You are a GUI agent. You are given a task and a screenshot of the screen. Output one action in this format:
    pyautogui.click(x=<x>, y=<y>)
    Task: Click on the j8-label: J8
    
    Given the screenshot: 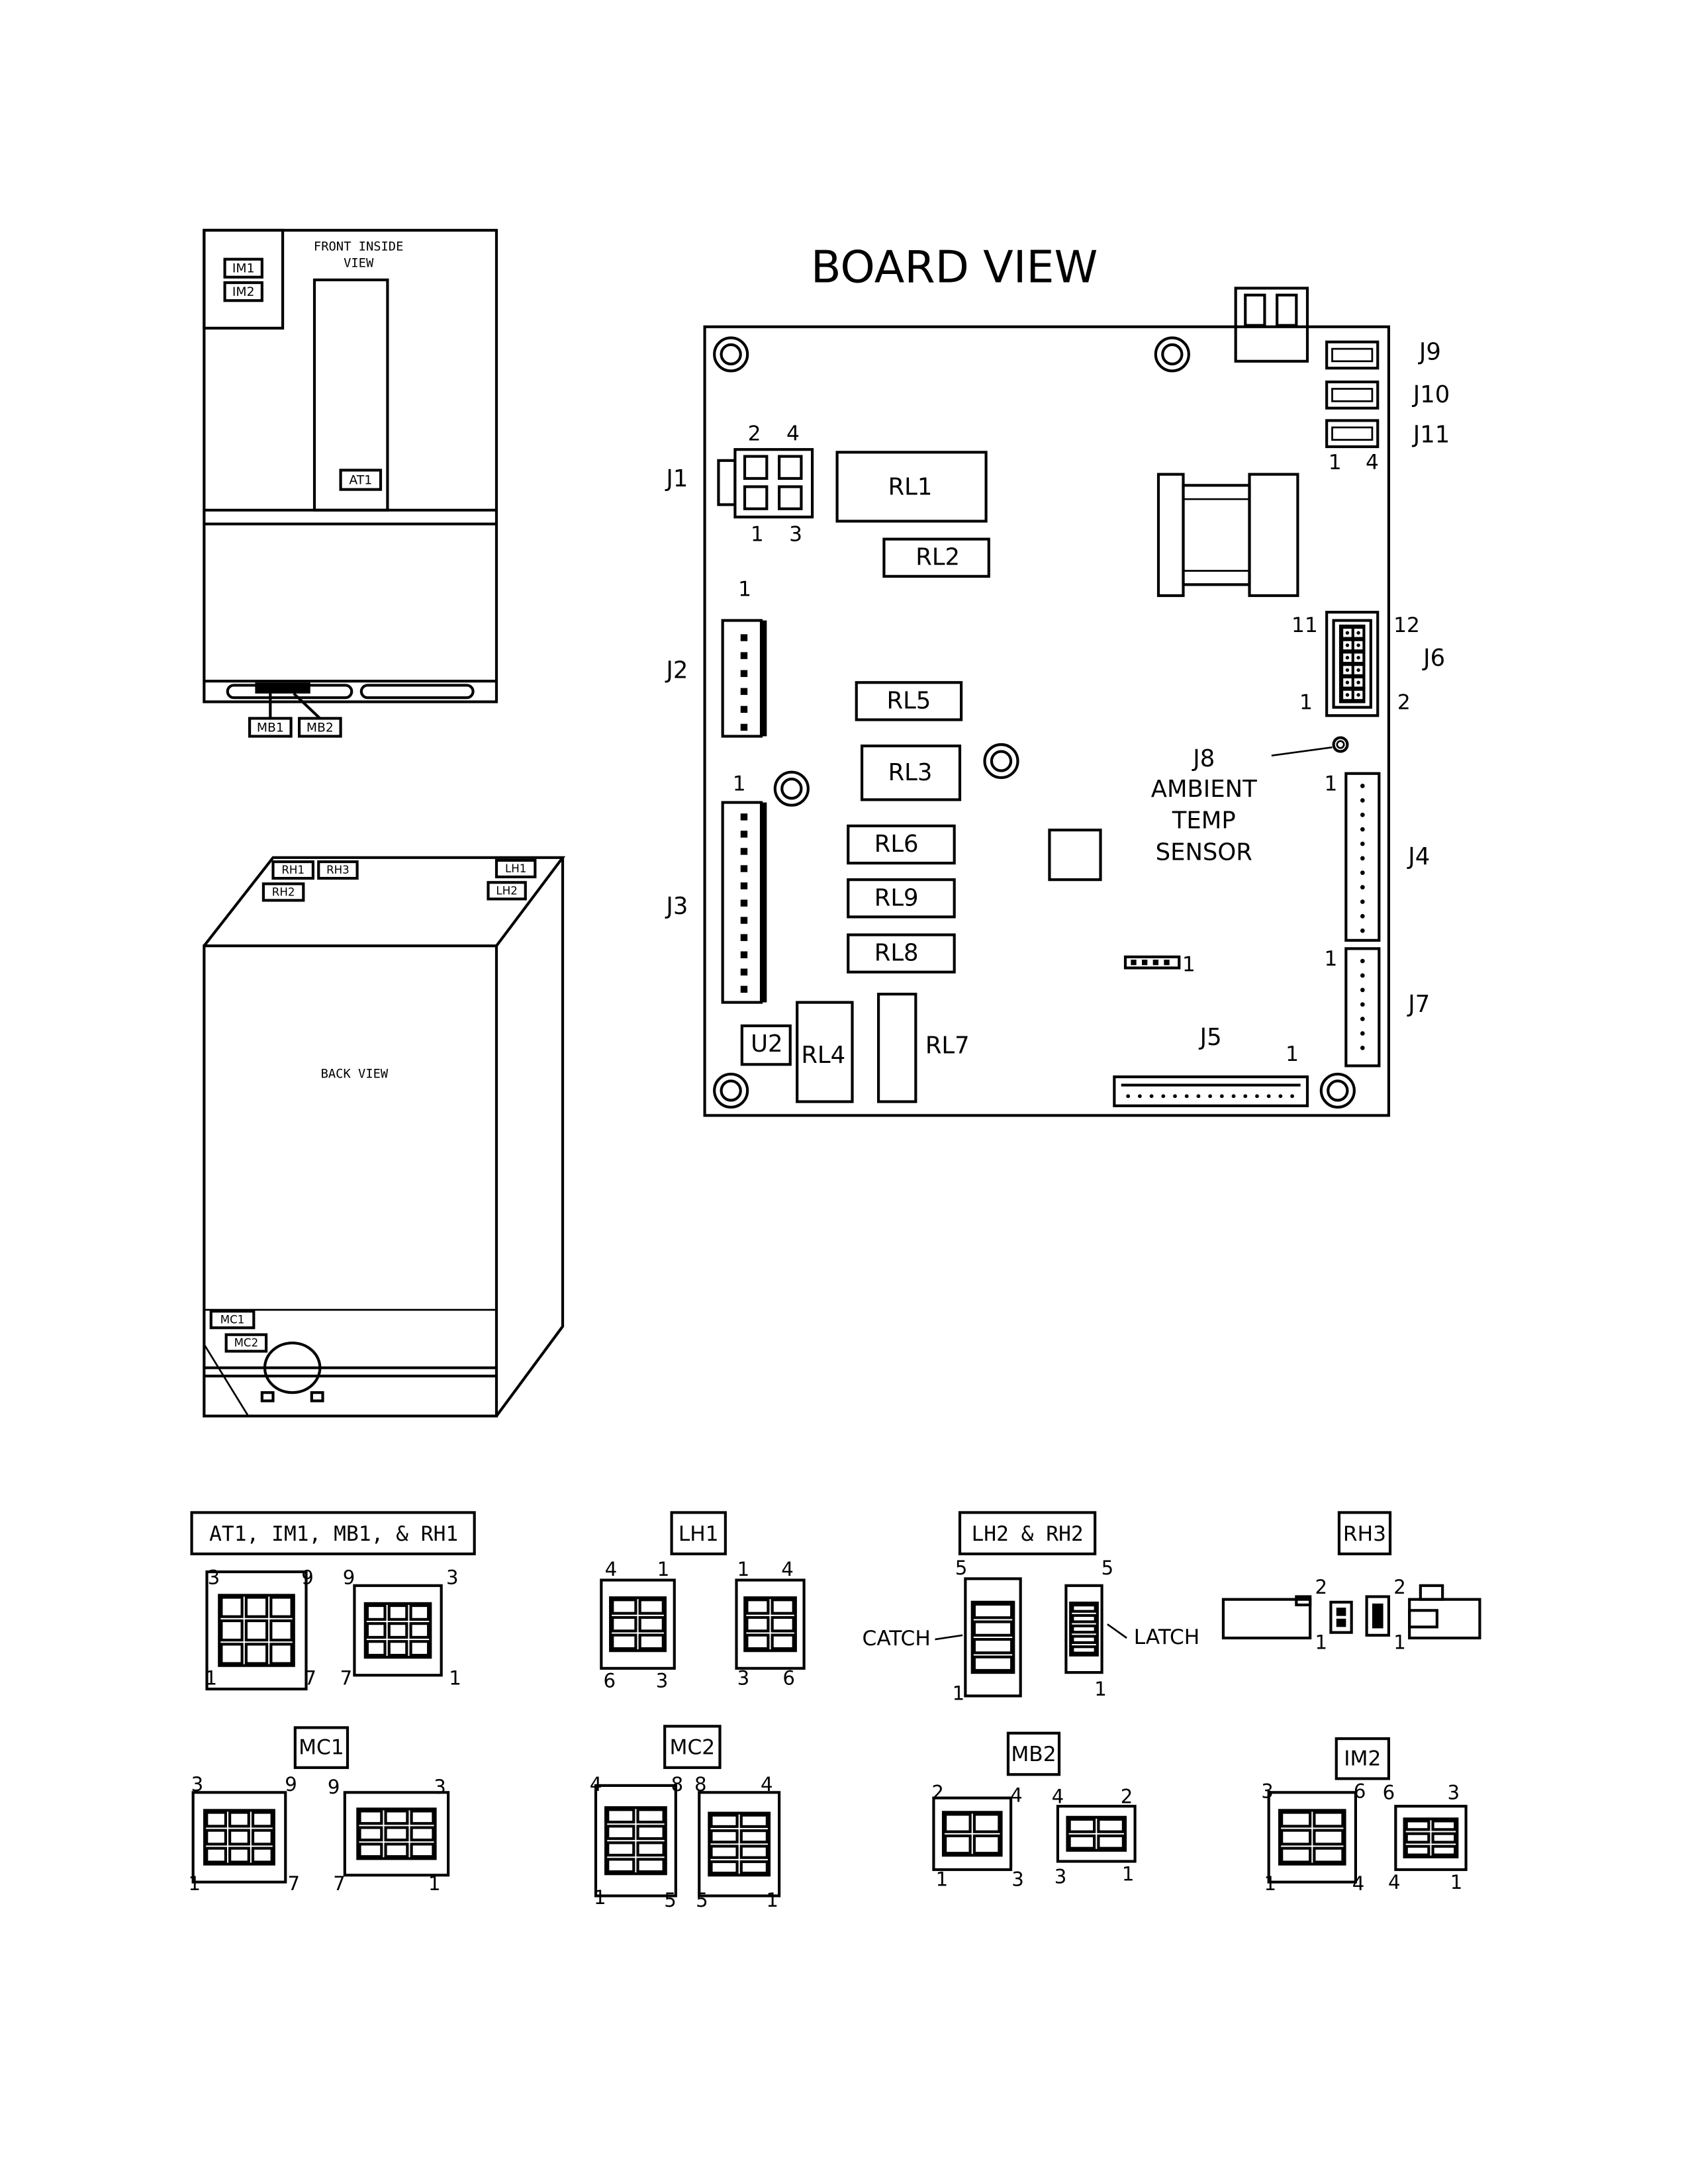 What is the action you would take?
    pyautogui.click(x=1203, y=758)
    